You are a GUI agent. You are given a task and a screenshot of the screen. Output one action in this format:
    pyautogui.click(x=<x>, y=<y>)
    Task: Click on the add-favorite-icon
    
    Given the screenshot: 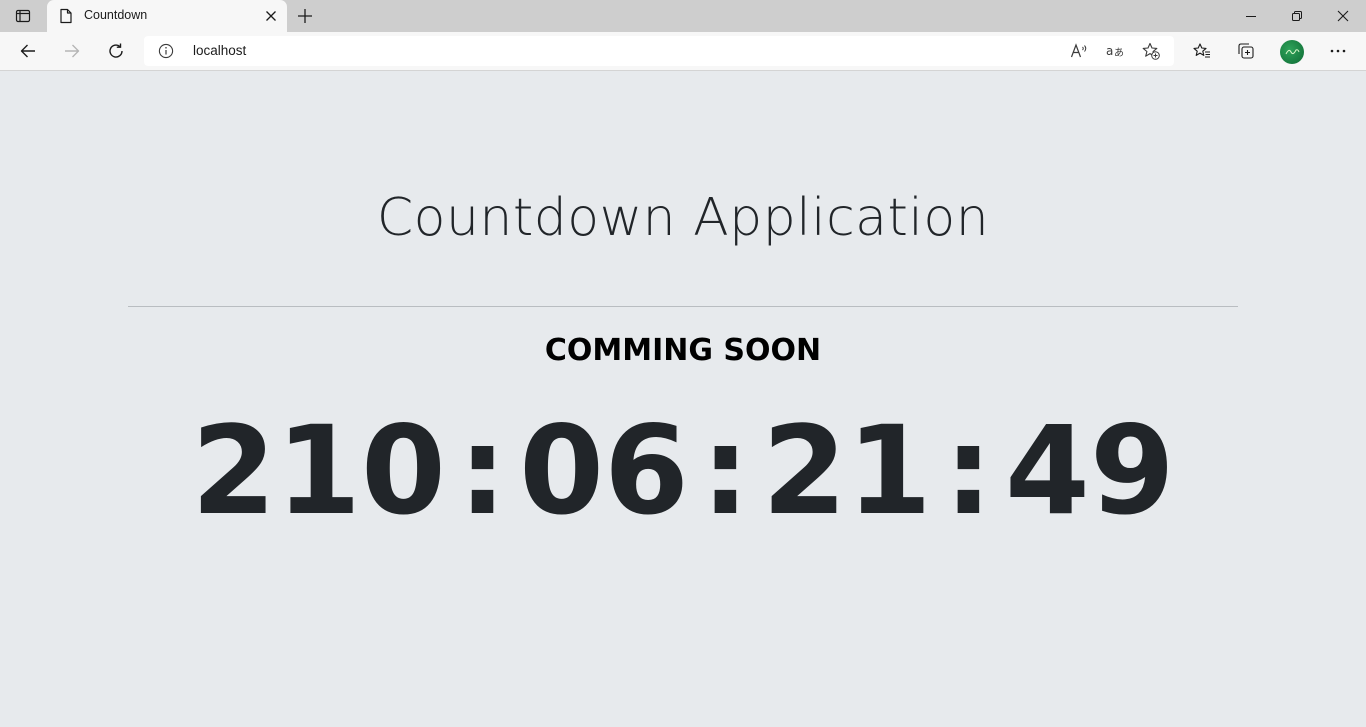 What is the action you would take?
    pyautogui.click(x=1151, y=51)
    